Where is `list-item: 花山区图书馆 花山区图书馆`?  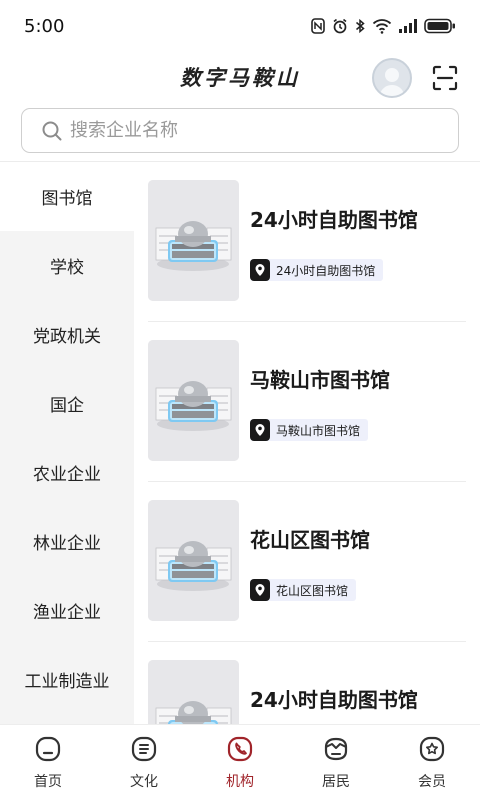 list-item: 花山区图书馆 花山区图书馆 is located at coordinates (307, 562).